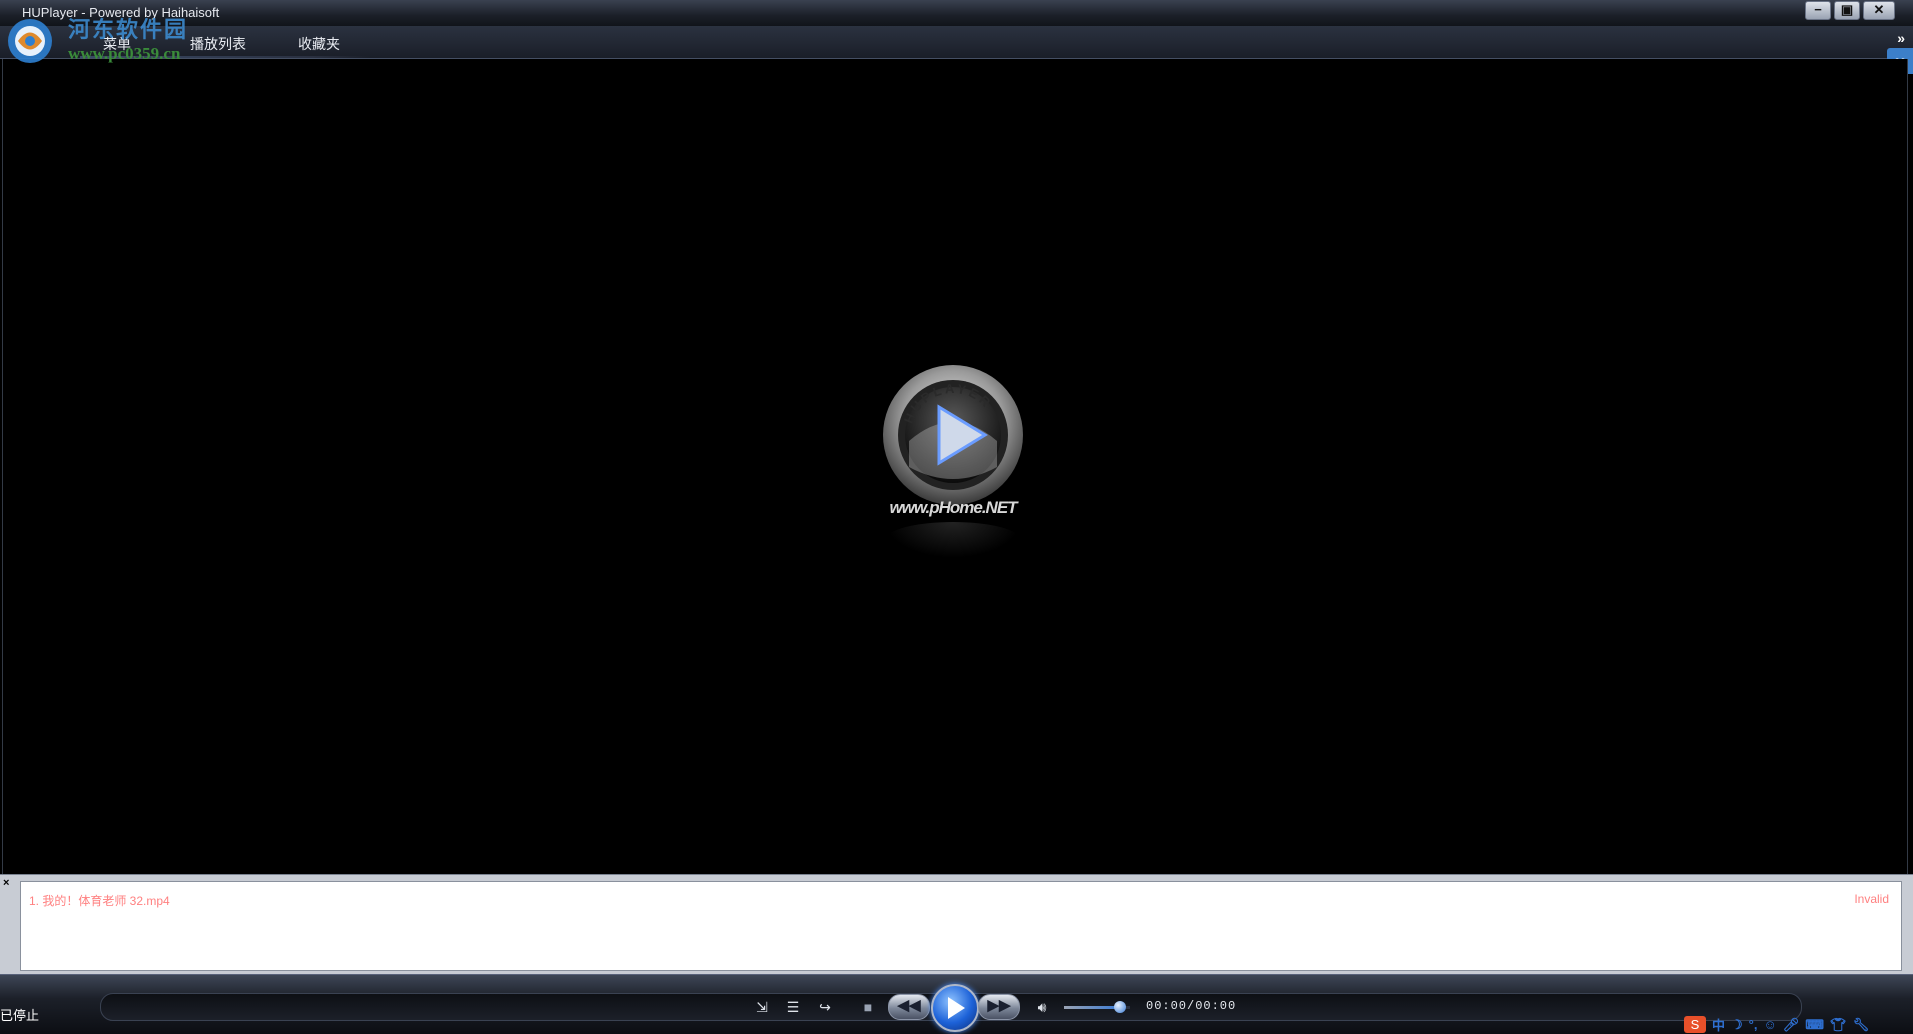 The height and width of the screenshot is (1034, 1913). What do you see at coordinates (956, 42) in the screenshot?
I see `menu-bar: 菜单 播放列表 收藏夹 »` at bounding box center [956, 42].